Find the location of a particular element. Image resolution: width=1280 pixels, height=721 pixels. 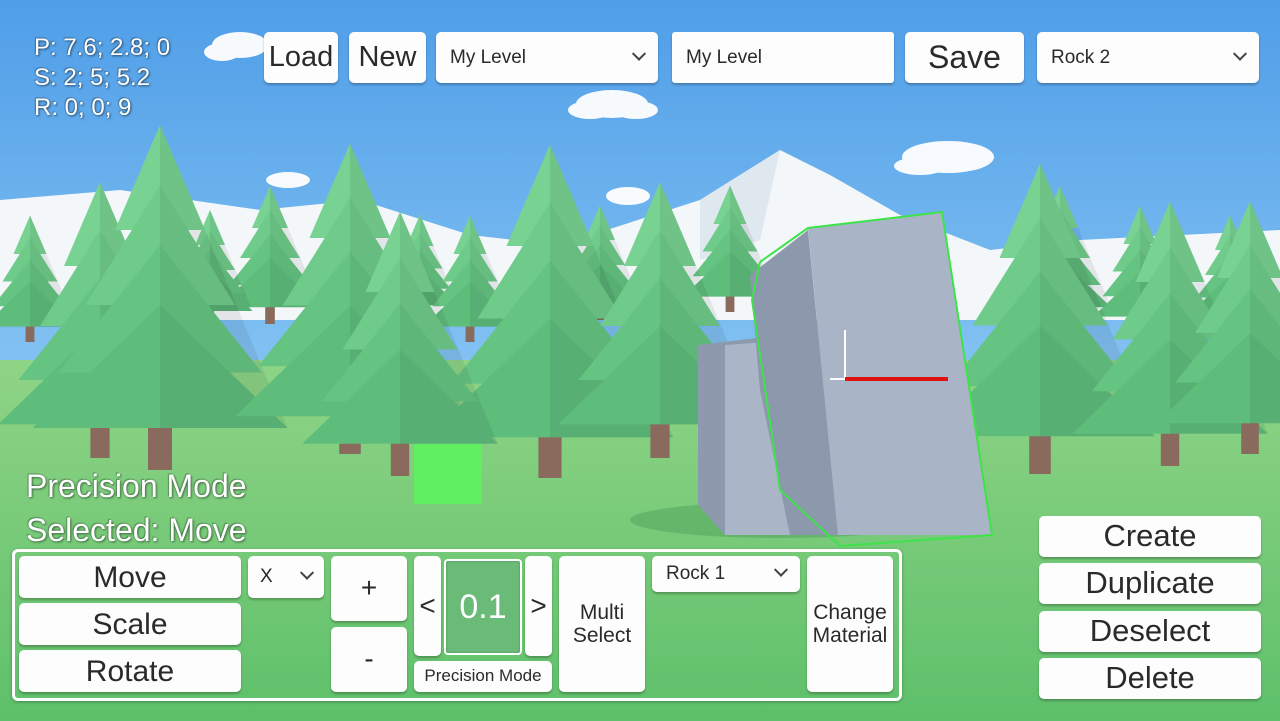

green-cube is located at coordinates (448, 474).